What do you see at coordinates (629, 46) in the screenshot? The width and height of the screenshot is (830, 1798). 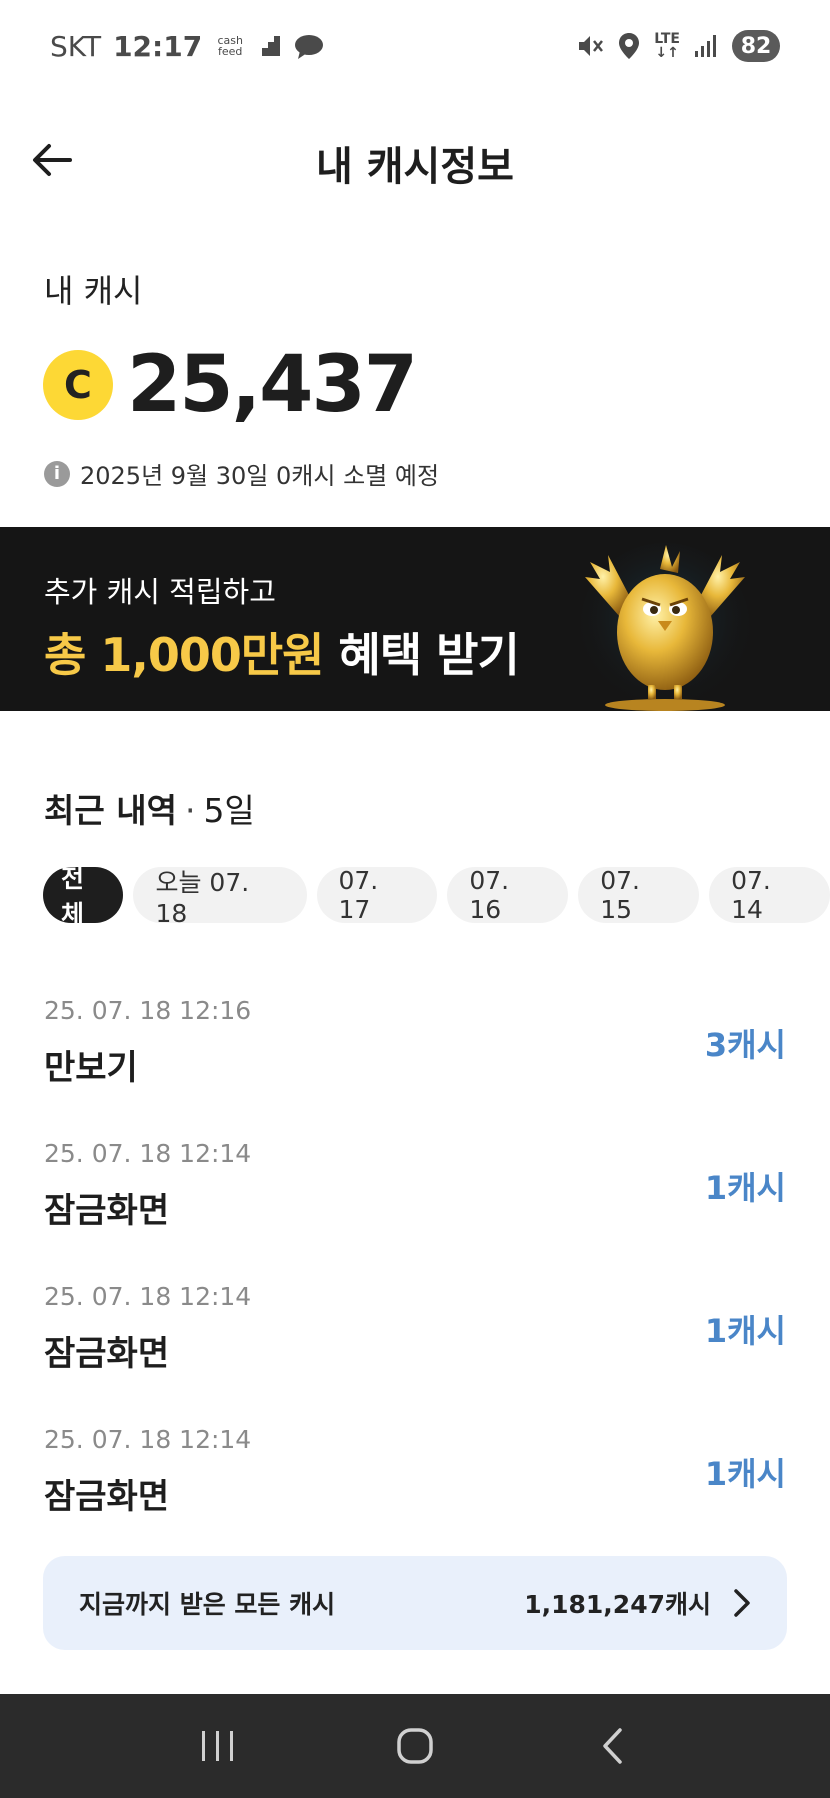 I see `location-icon` at bounding box center [629, 46].